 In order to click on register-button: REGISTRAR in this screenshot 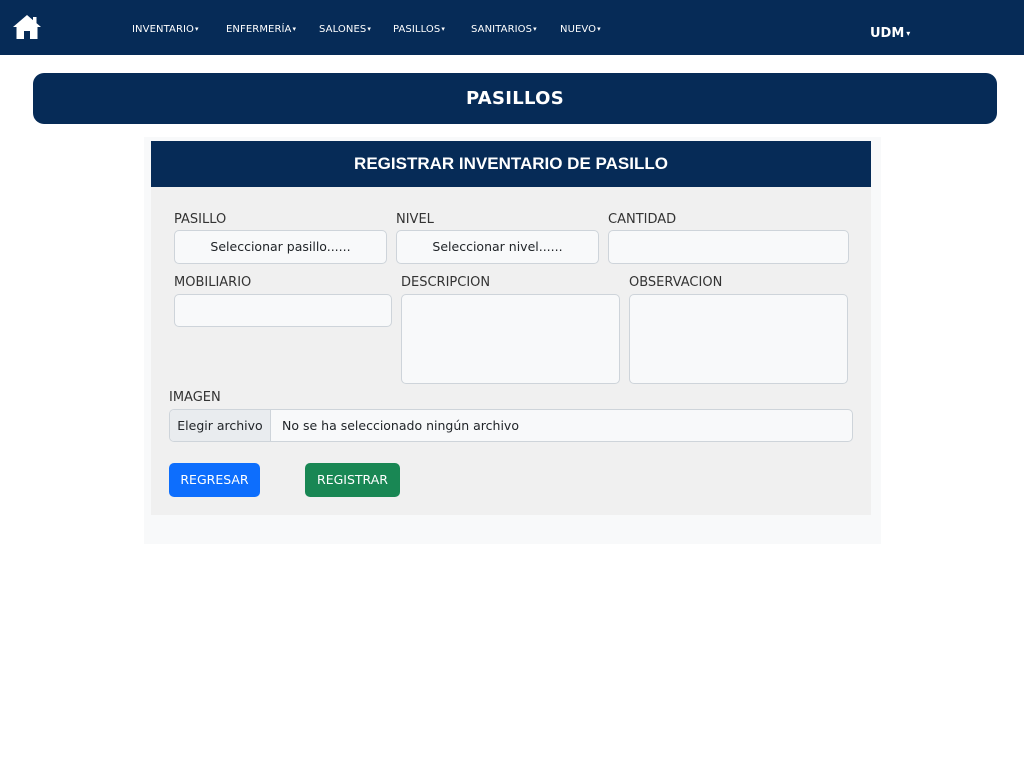, I will do `click(352, 480)`.